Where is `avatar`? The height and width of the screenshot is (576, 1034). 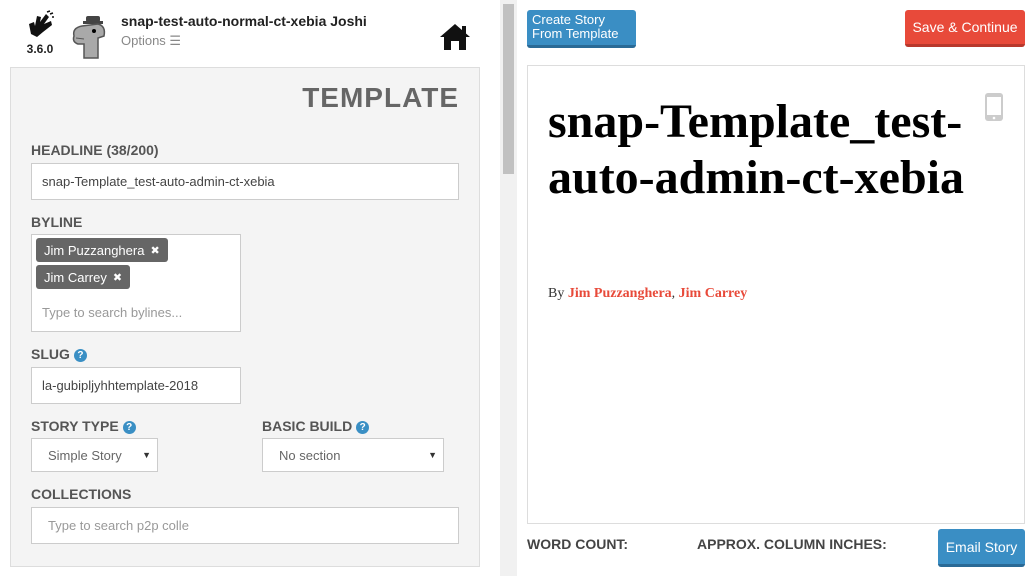
avatar is located at coordinates (88, 38).